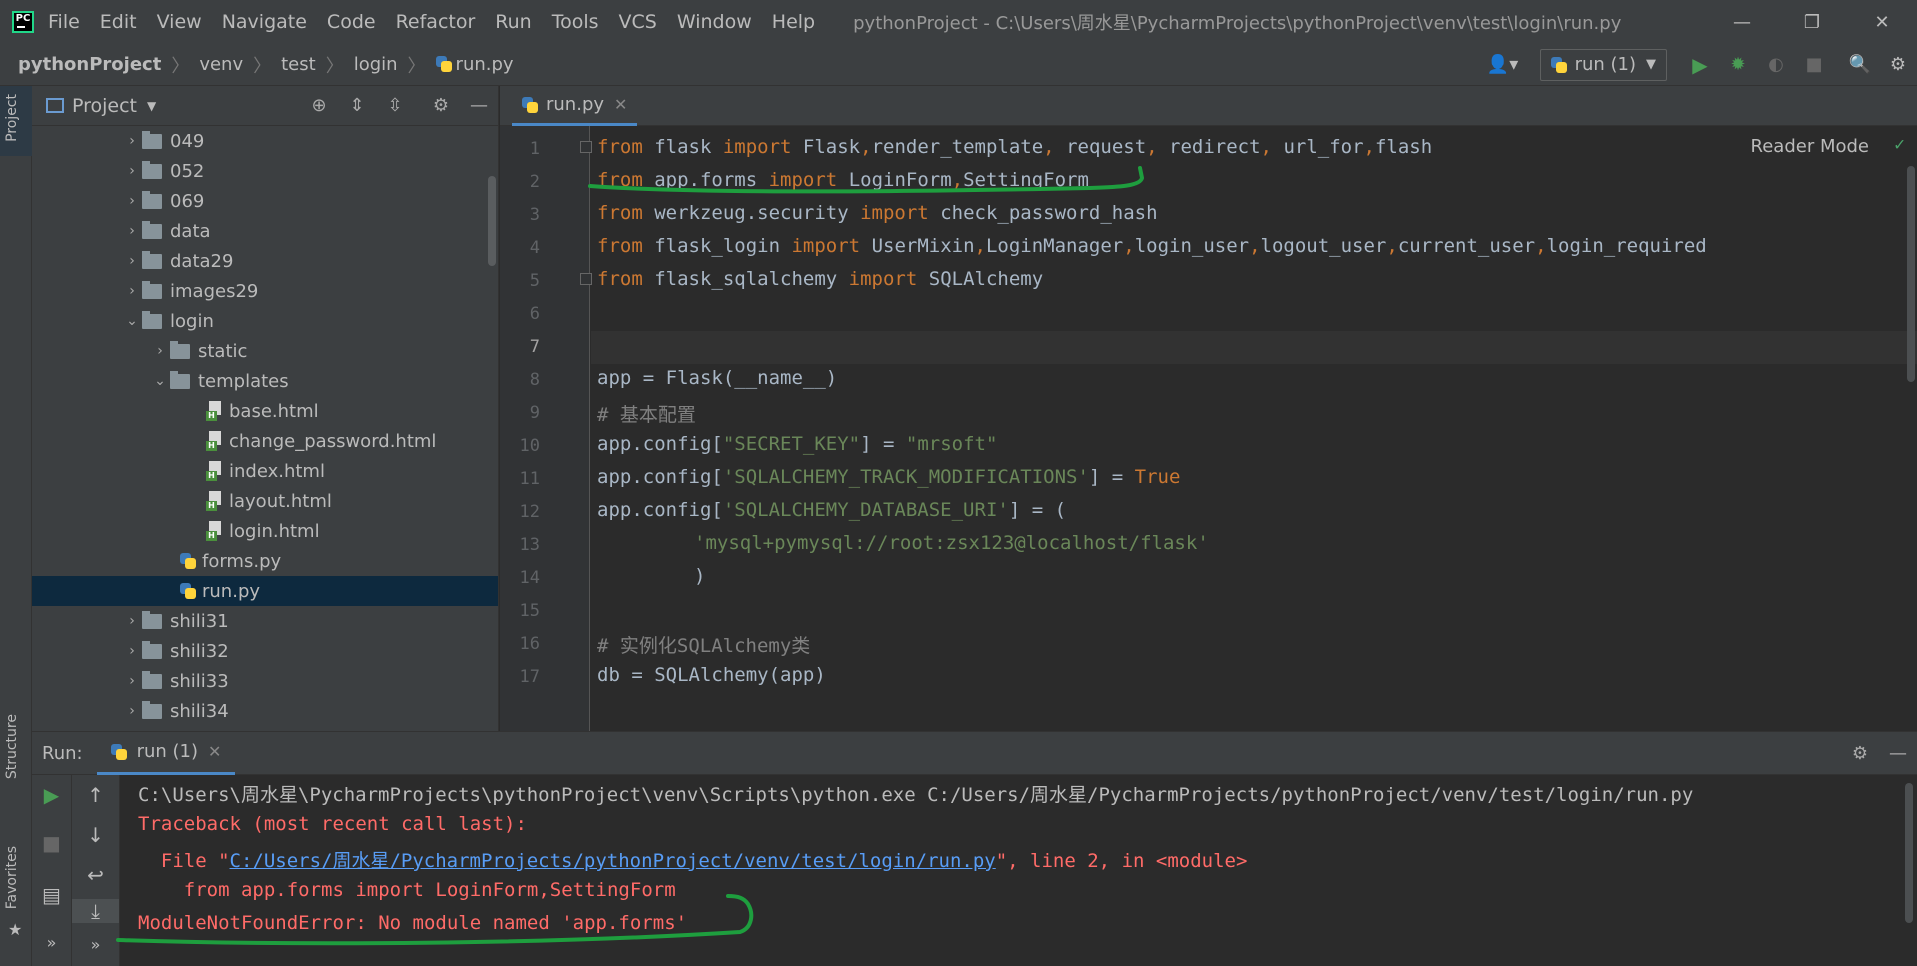  What do you see at coordinates (221, 64) in the screenshot?
I see `breadcrumb-venv: venv` at bounding box center [221, 64].